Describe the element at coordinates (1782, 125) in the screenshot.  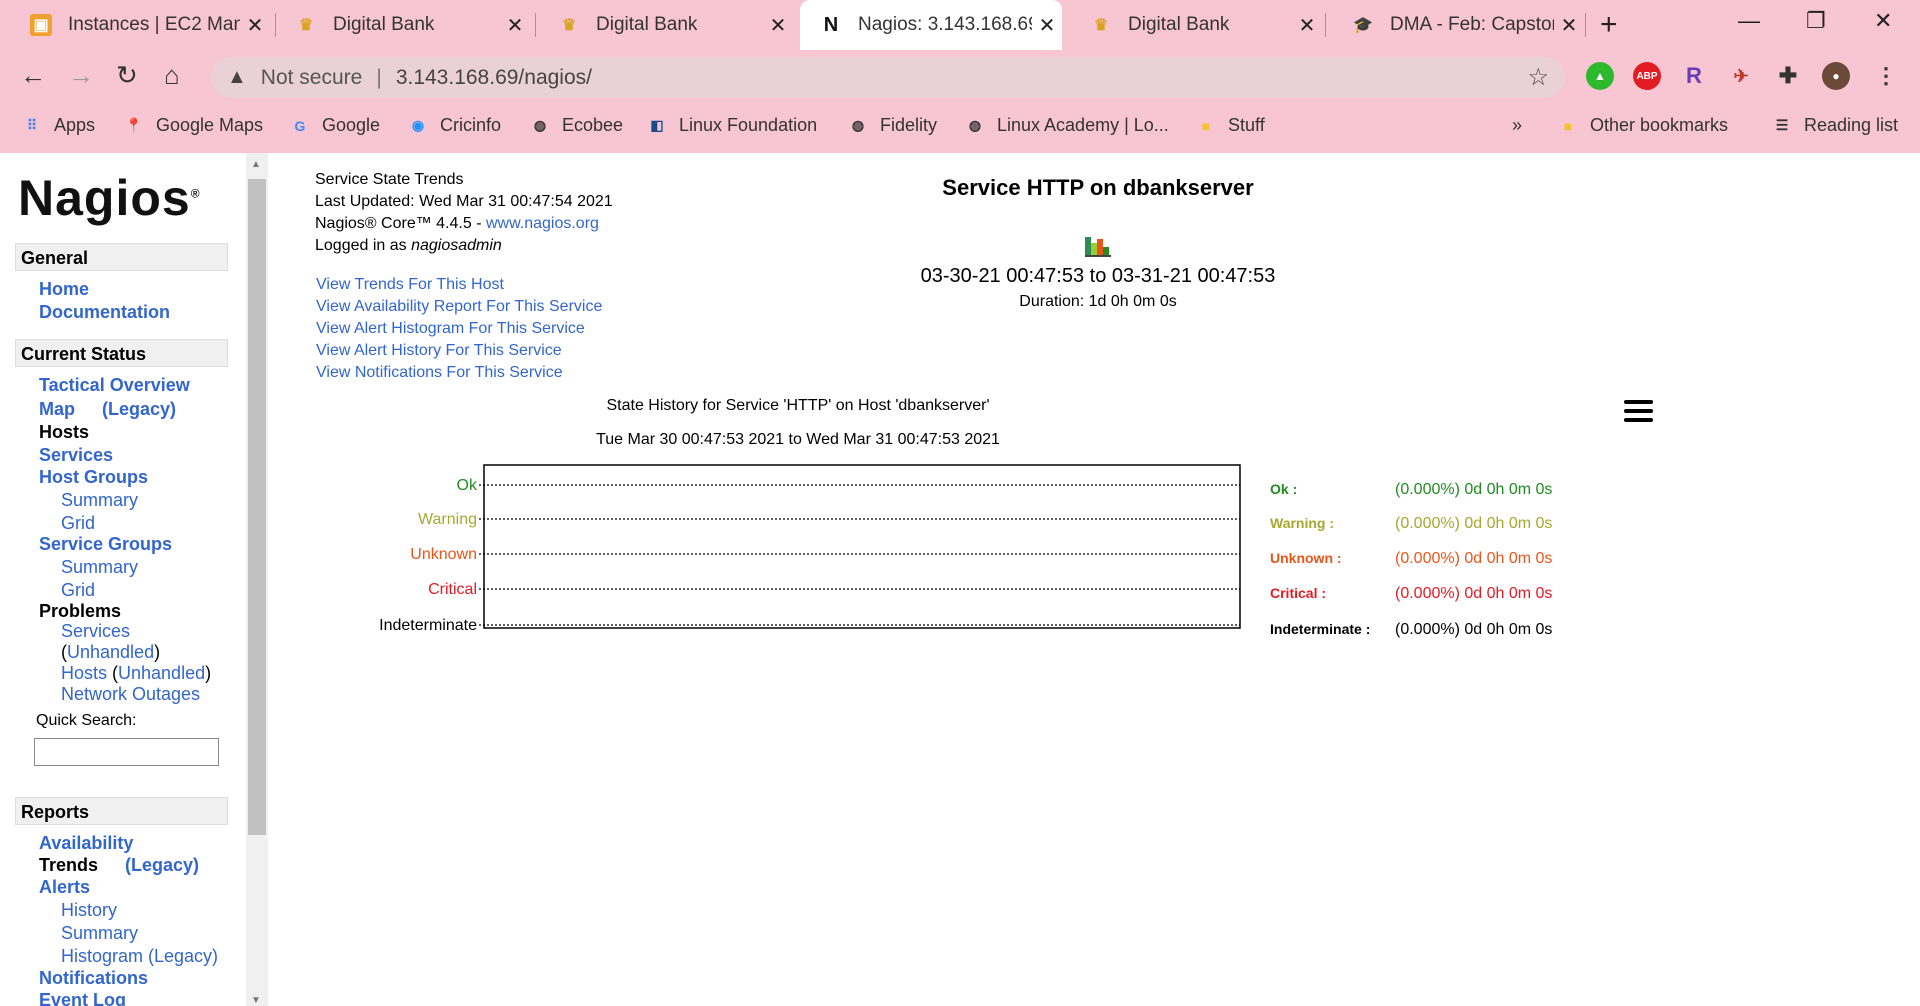
I see `reading-list-icon: ☰` at that location.